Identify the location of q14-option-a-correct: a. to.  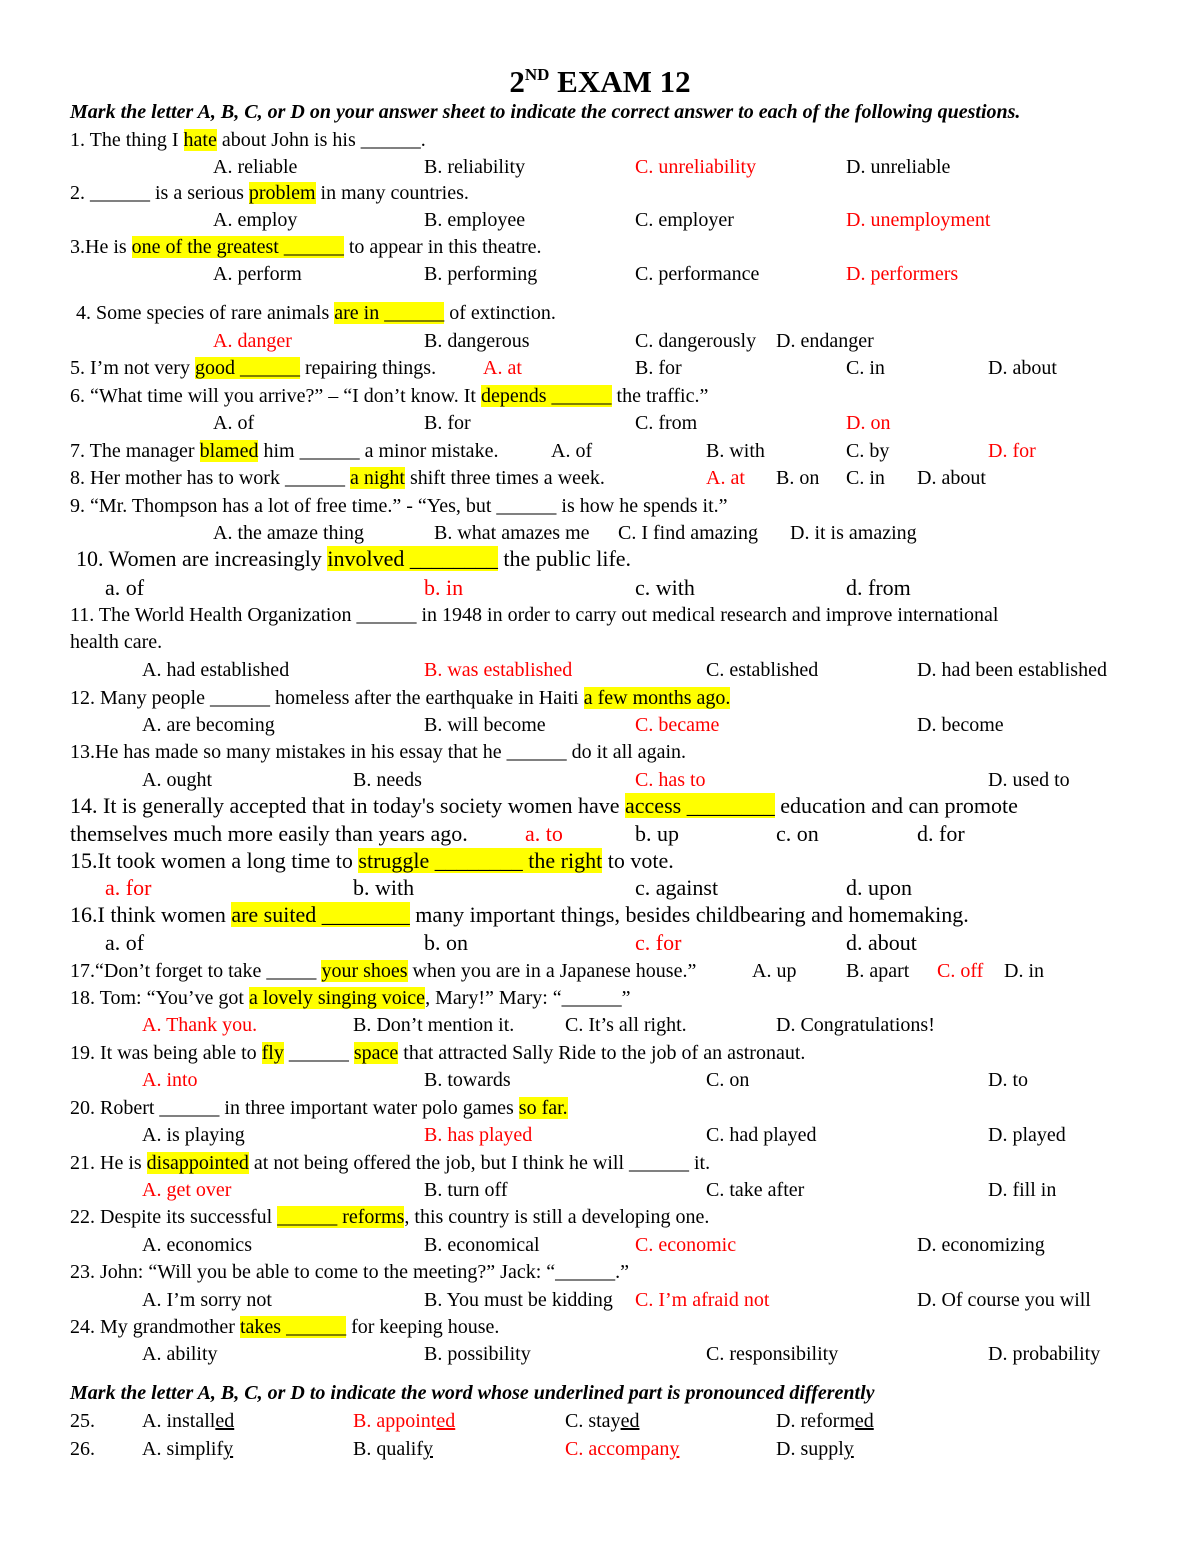
(544, 834).